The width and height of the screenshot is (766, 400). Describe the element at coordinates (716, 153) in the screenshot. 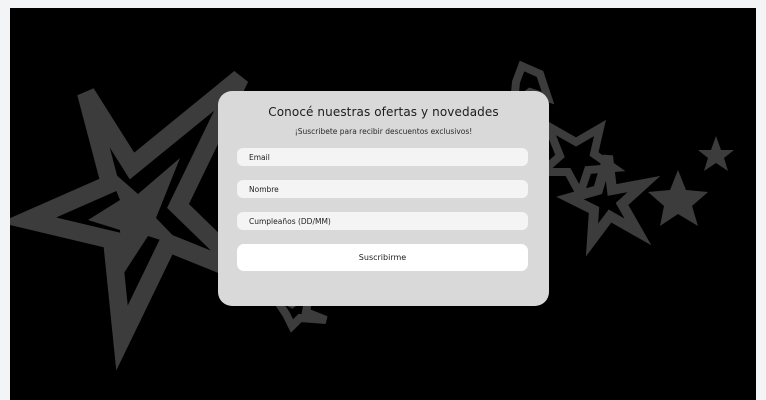

I see `star-icon` at that location.